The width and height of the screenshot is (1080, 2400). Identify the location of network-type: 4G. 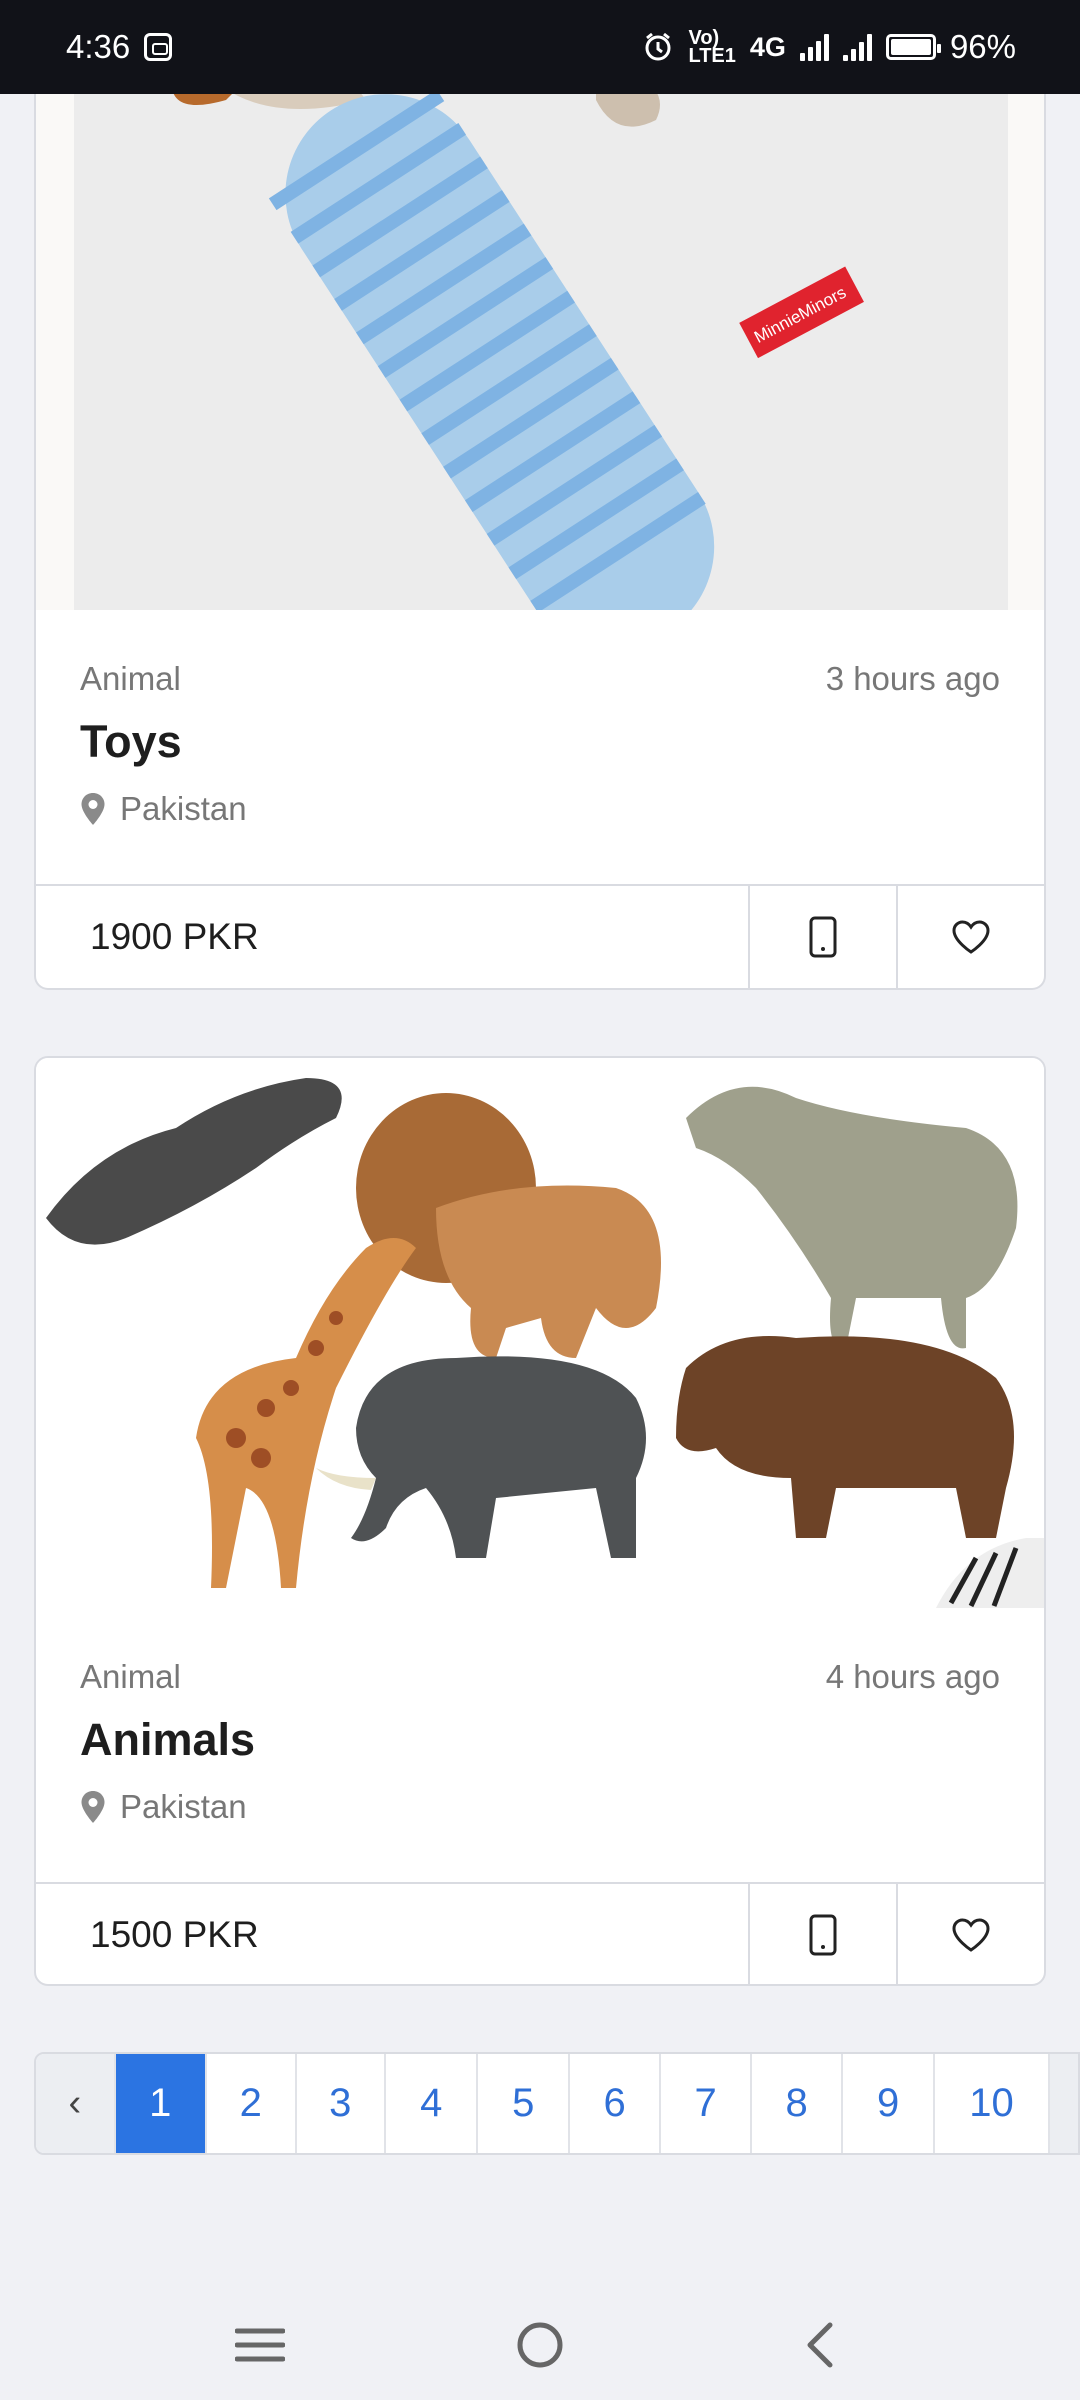
(767, 46).